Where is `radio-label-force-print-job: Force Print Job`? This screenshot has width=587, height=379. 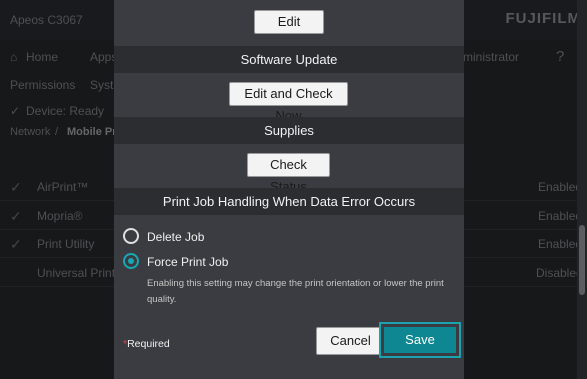 radio-label-force-print-job: Force Print Job is located at coordinates (187, 262).